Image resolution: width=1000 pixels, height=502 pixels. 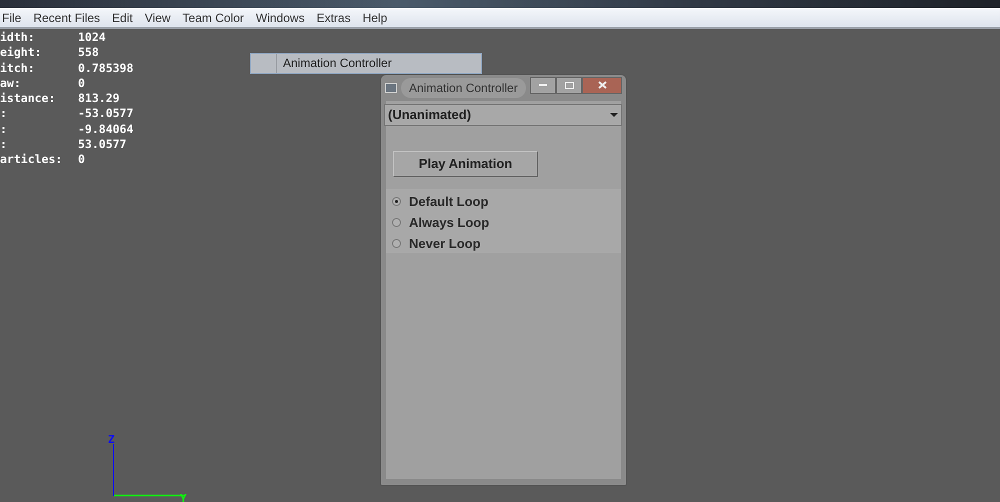 What do you see at coordinates (280, 17) in the screenshot?
I see `menu-item: Windows` at bounding box center [280, 17].